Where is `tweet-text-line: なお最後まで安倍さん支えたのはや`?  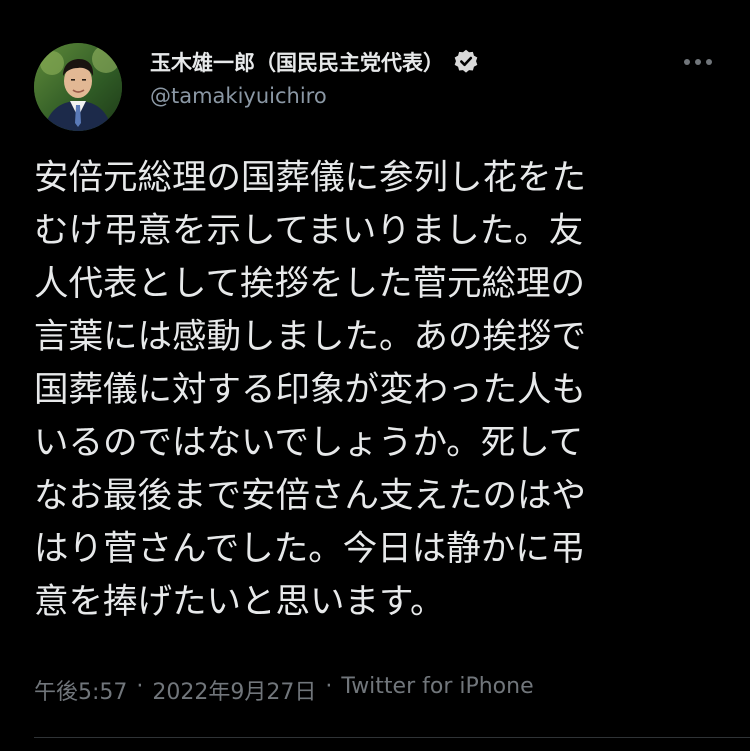
tweet-text-line: なお最後まで安倍さん支えたのはや is located at coordinates (310, 496).